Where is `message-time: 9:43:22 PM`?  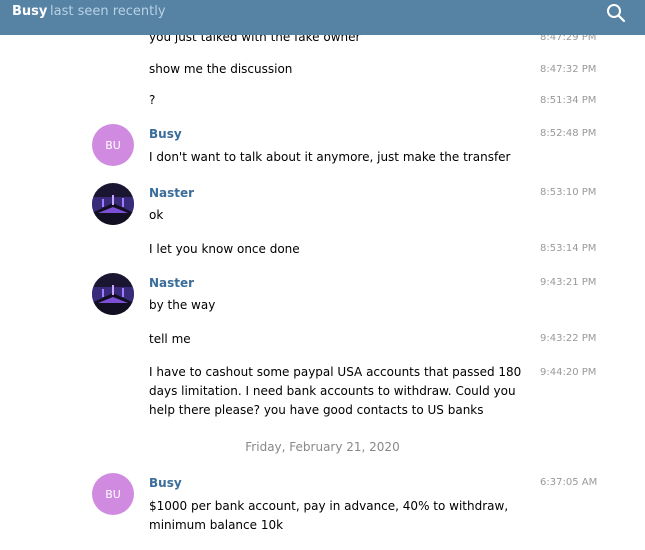
message-time: 9:43:22 PM is located at coordinates (568, 338).